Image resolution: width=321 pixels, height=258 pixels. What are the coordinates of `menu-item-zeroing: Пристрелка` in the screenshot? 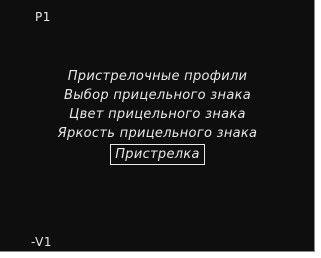 It's located at (157, 154).